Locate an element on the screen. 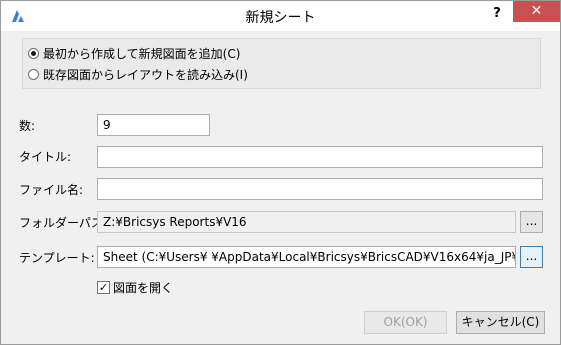 This screenshot has height=345, width=561. ok-button: OK(OK) is located at coordinates (405, 322).